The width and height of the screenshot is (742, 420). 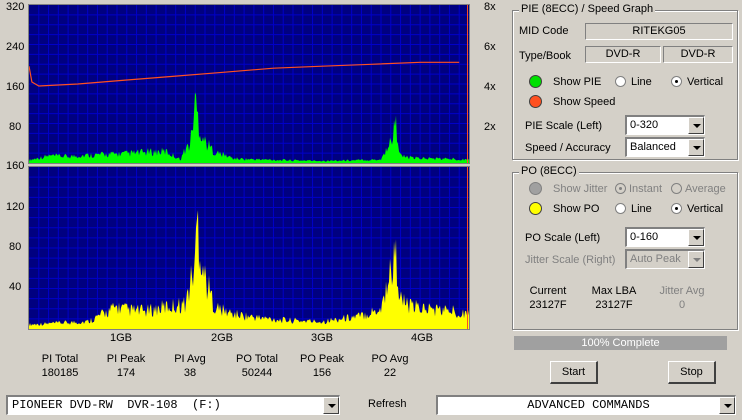 What do you see at coordinates (548, 291) in the screenshot?
I see `current-label: Current` at bounding box center [548, 291].